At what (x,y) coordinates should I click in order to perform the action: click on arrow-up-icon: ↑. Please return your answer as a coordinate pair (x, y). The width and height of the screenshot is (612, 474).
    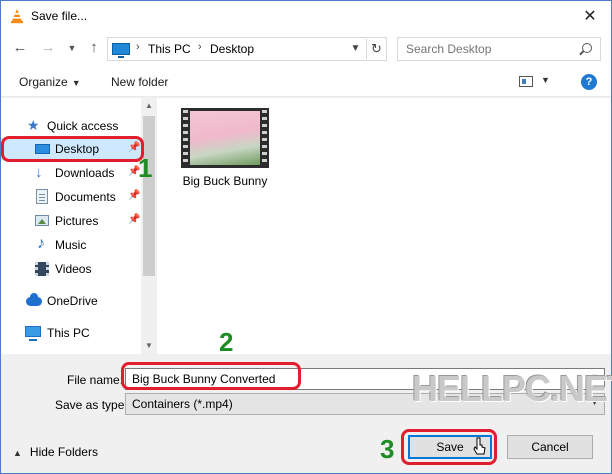
    Looking at the image, I should click on (94, 47).